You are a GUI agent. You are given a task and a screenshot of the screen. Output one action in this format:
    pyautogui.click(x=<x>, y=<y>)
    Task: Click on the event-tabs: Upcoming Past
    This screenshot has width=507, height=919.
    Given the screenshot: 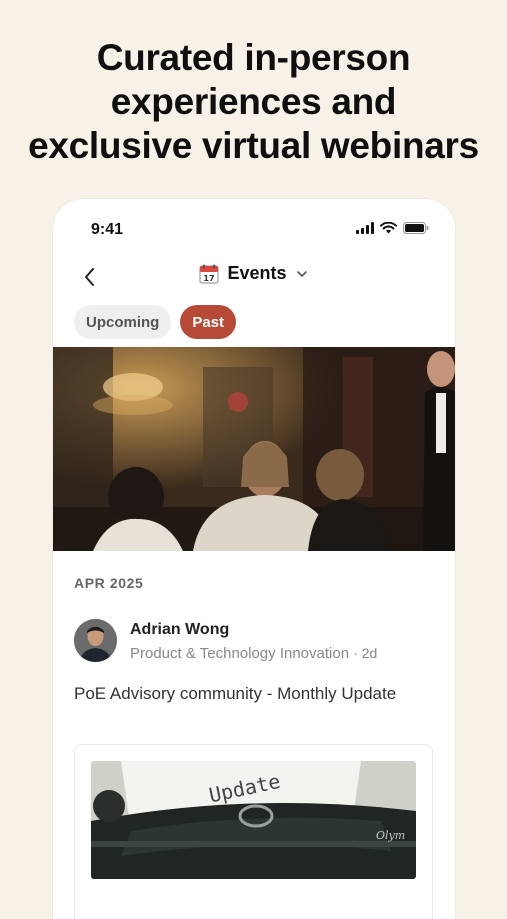 What is the action you would take?
    pyautogui.click(x=155, y=322)
    